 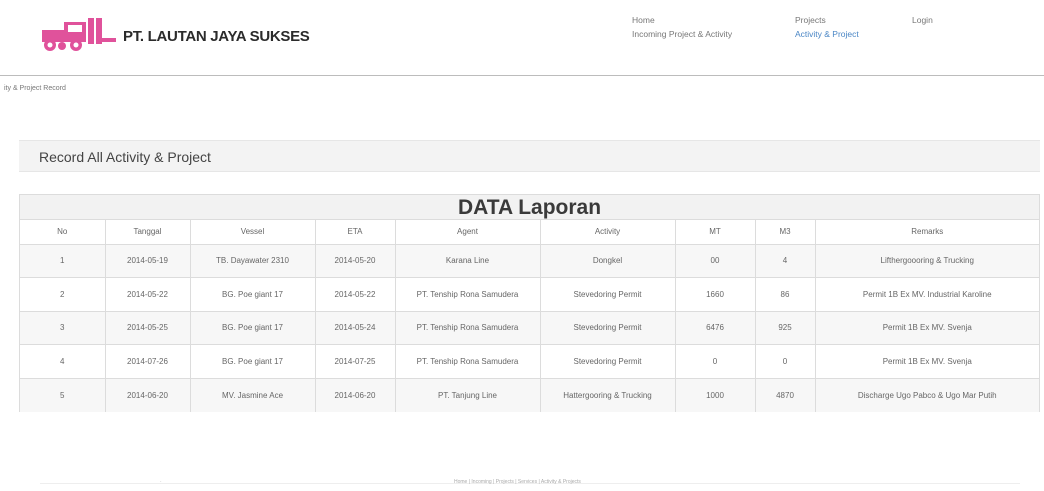 What do you see at coordinates (252, 232) in the screenshot?
I see `column-header: Vessel` at bounding box center [252, 232].